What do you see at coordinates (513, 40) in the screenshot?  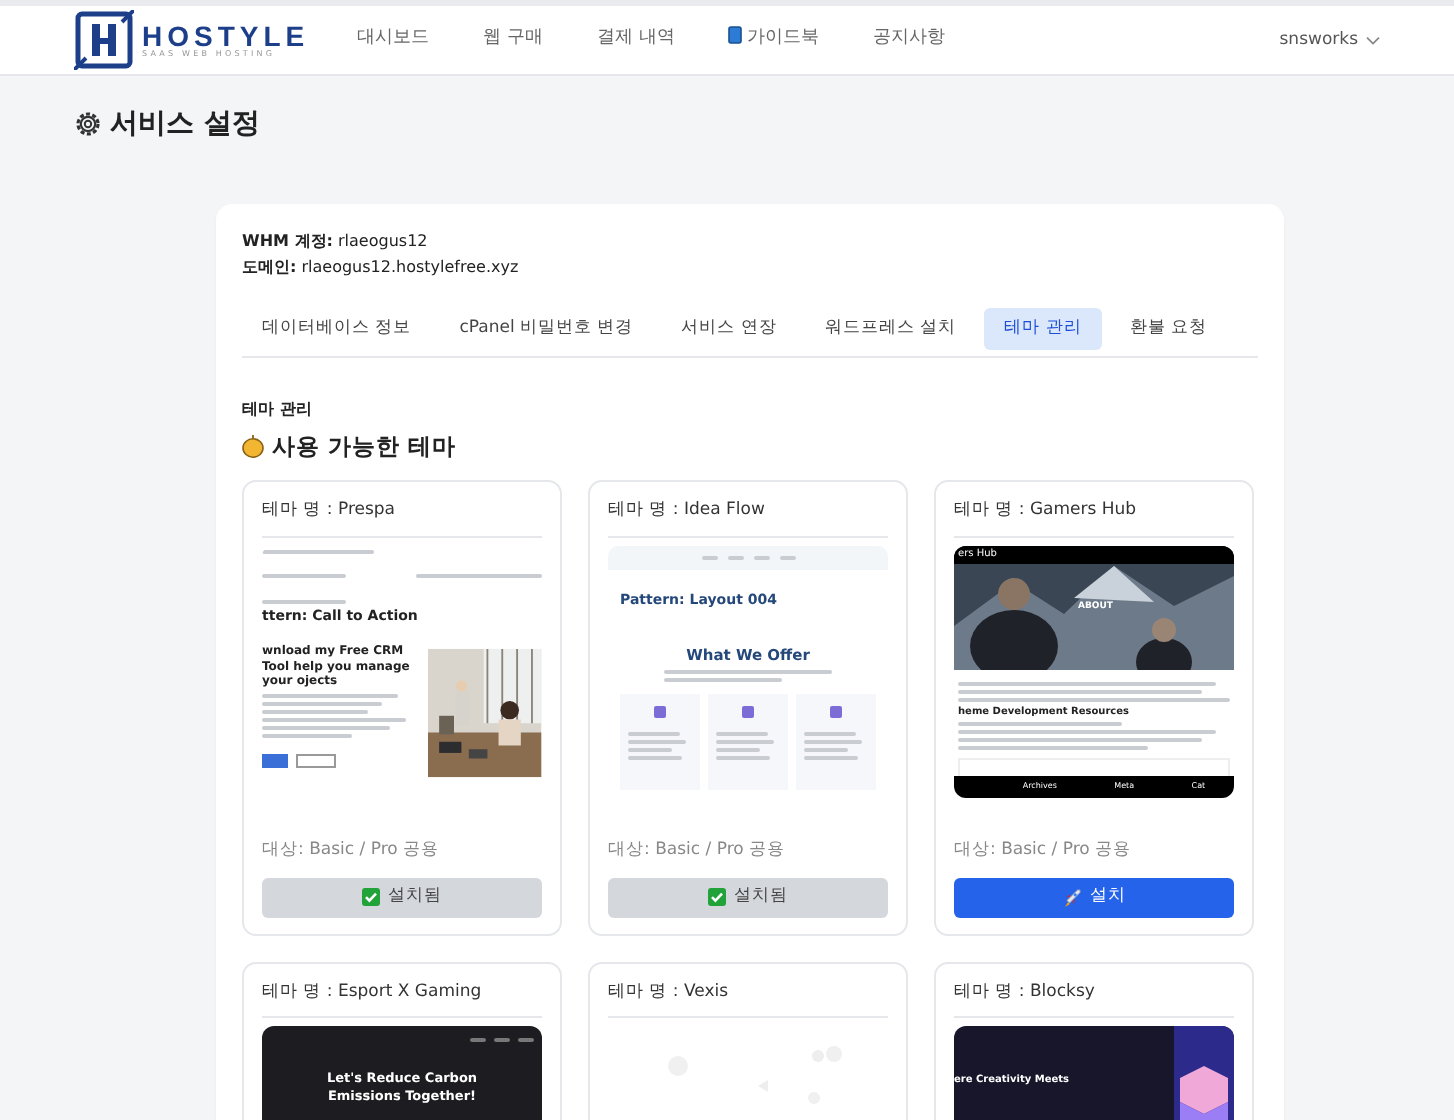 I see `nav-link: 웹 구매` at bounding box center [513, 40].